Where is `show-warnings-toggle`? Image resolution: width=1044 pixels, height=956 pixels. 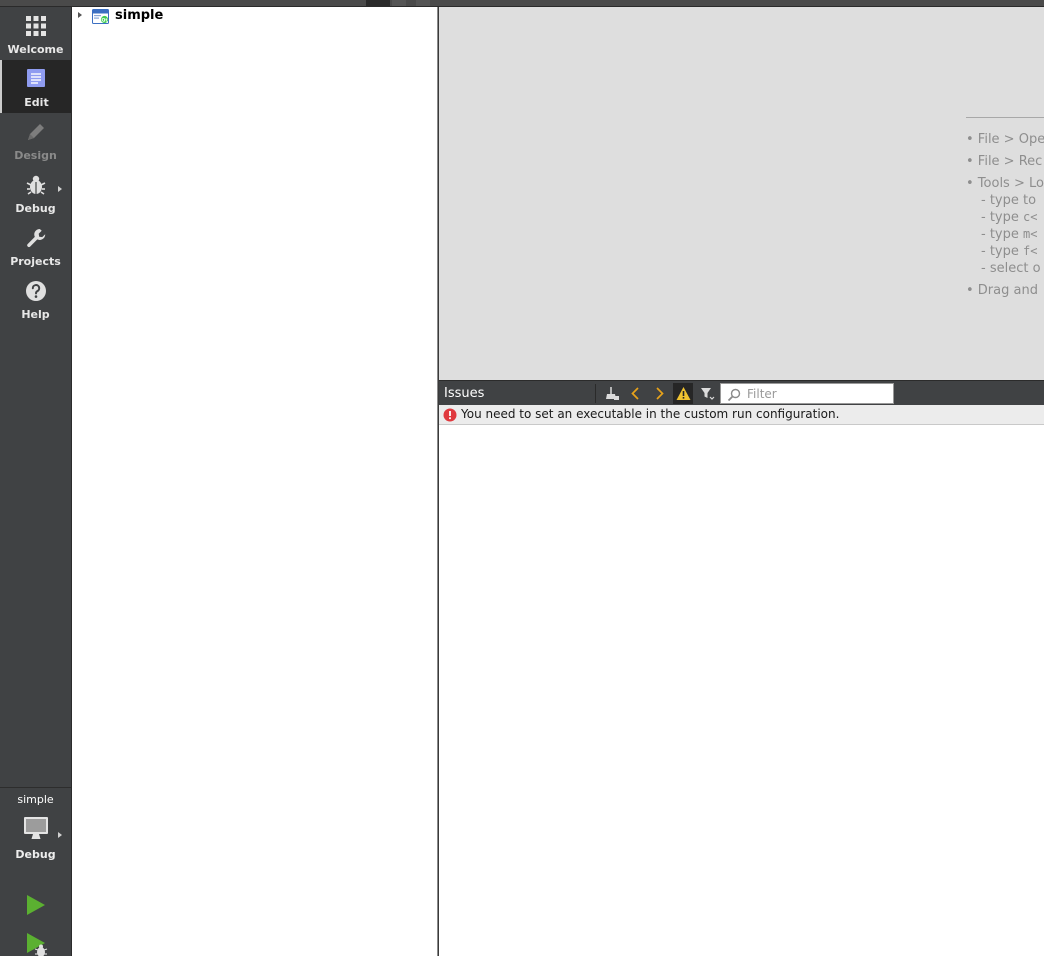 show-warnings-toggle is located at coordinates (683, 393).